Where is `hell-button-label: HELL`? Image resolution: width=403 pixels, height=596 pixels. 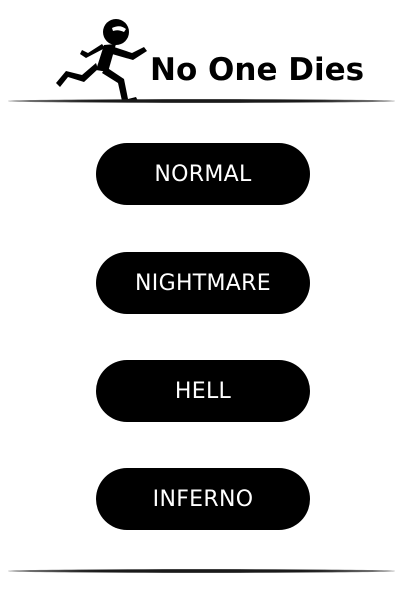
hell-button-label: HELL is located at coordinates (203, 391).